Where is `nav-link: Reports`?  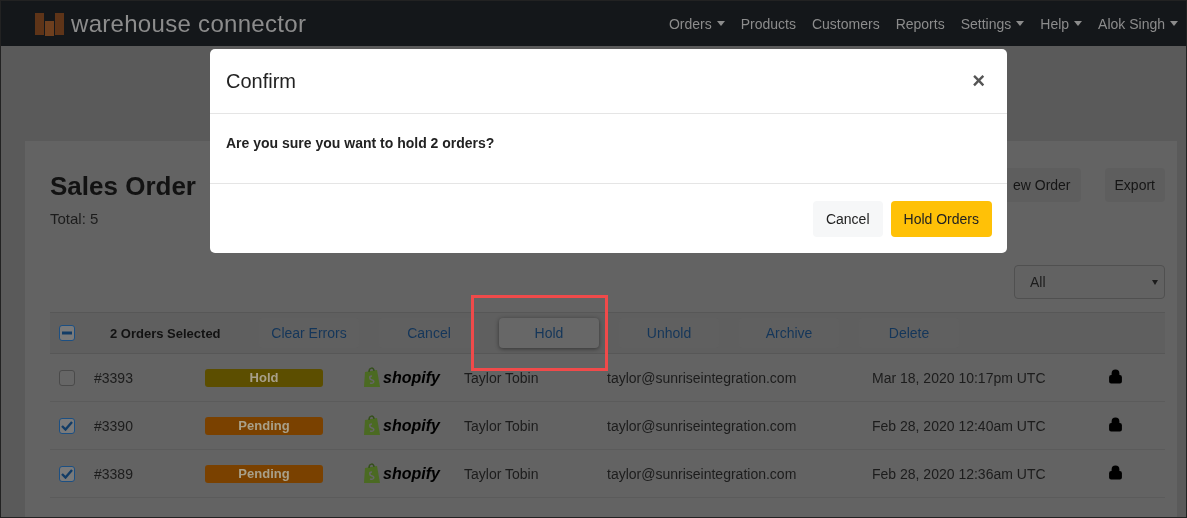
nav-link: Reports is located at coordinates (920, 23).